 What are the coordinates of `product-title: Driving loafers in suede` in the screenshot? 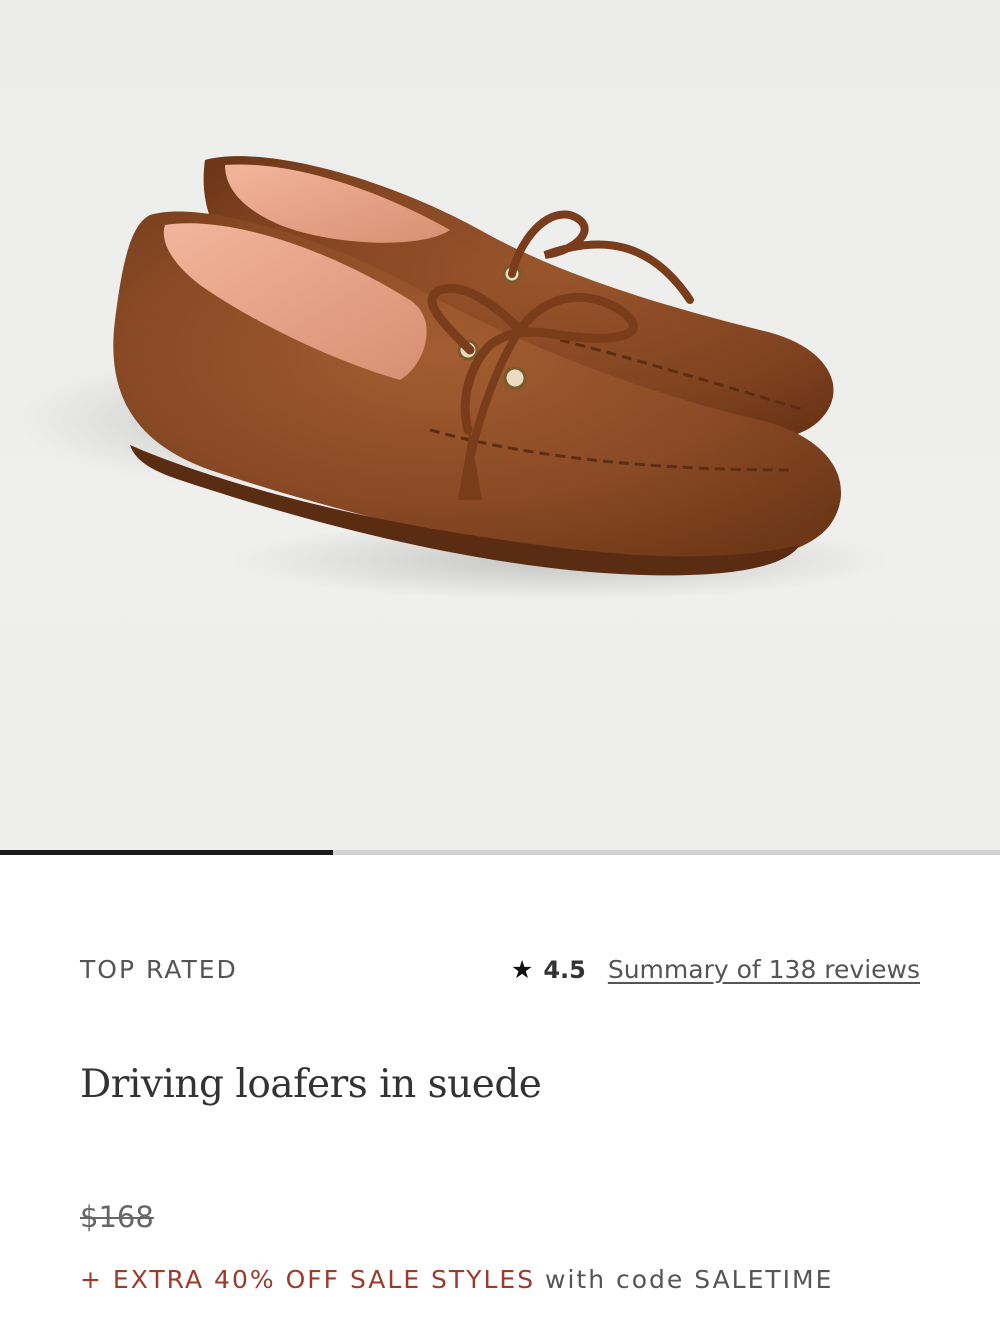 It's located at (311, 1084).